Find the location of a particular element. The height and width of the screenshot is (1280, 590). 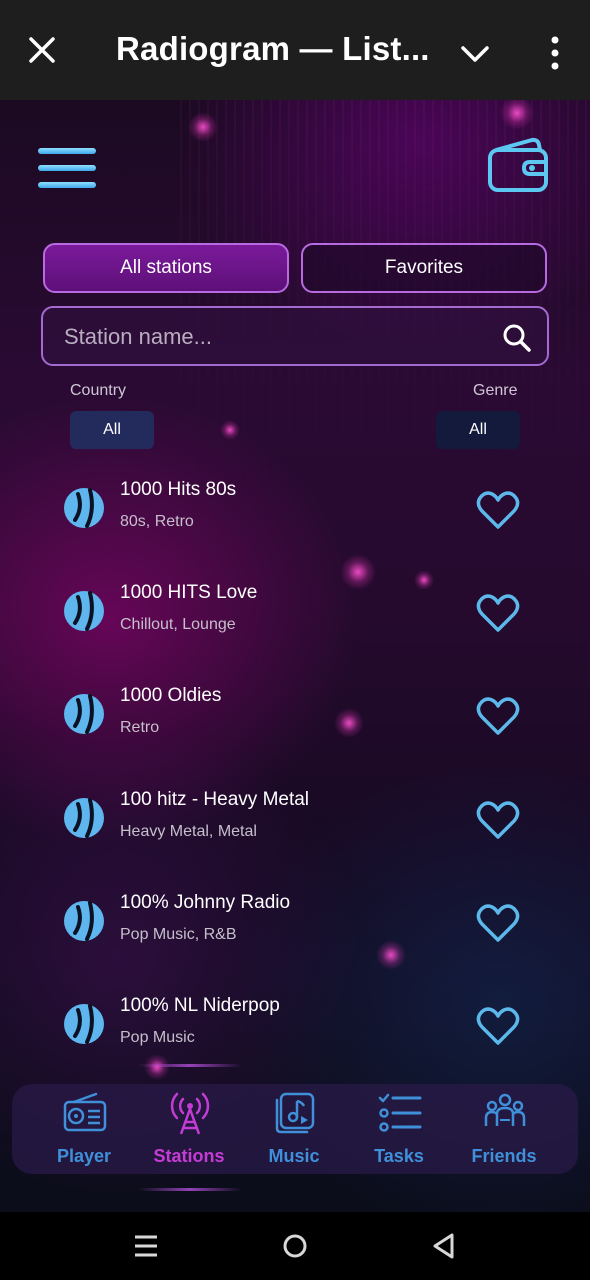

search-icon is located at coordinates (517, 338).